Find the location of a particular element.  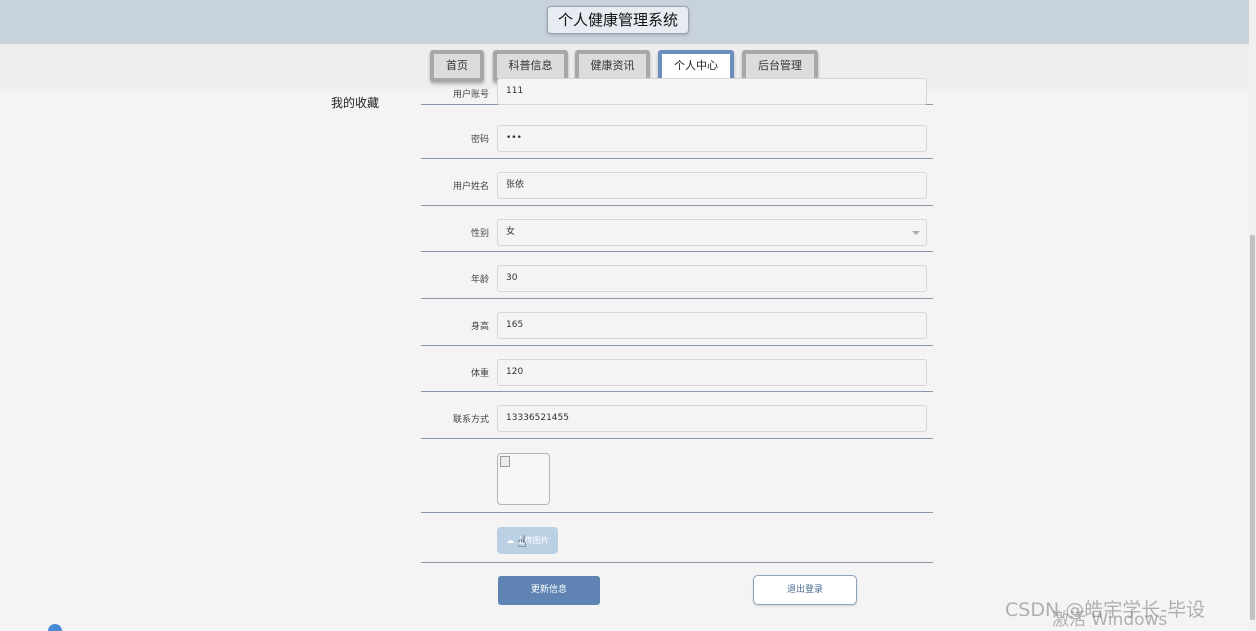

form-row-account: 用户账号 111 is located at coordinates (677, 91).